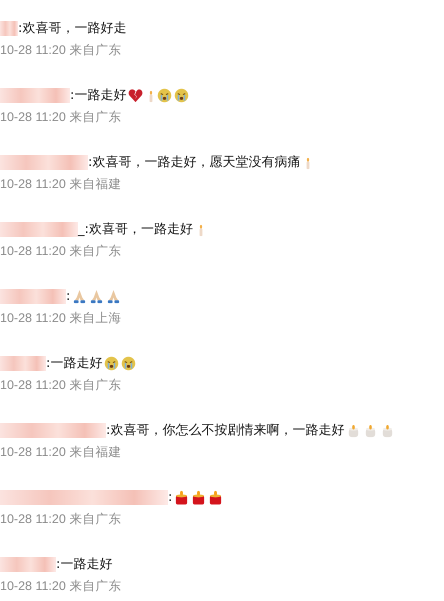  What do you see at coordinates (72, 28) in the screenshot?
I see `comment-text: :欢喜哥，一路好走` at bounding box center [72, 28].